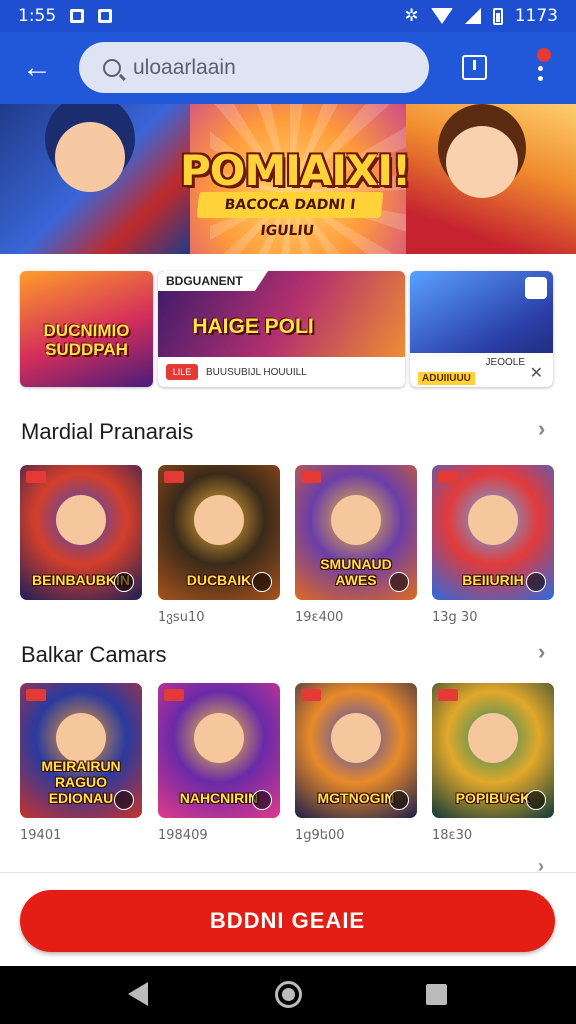 The image size is (576, 1024). I want to click on app-bar: ← uloaarlaain, so click(288, 68).